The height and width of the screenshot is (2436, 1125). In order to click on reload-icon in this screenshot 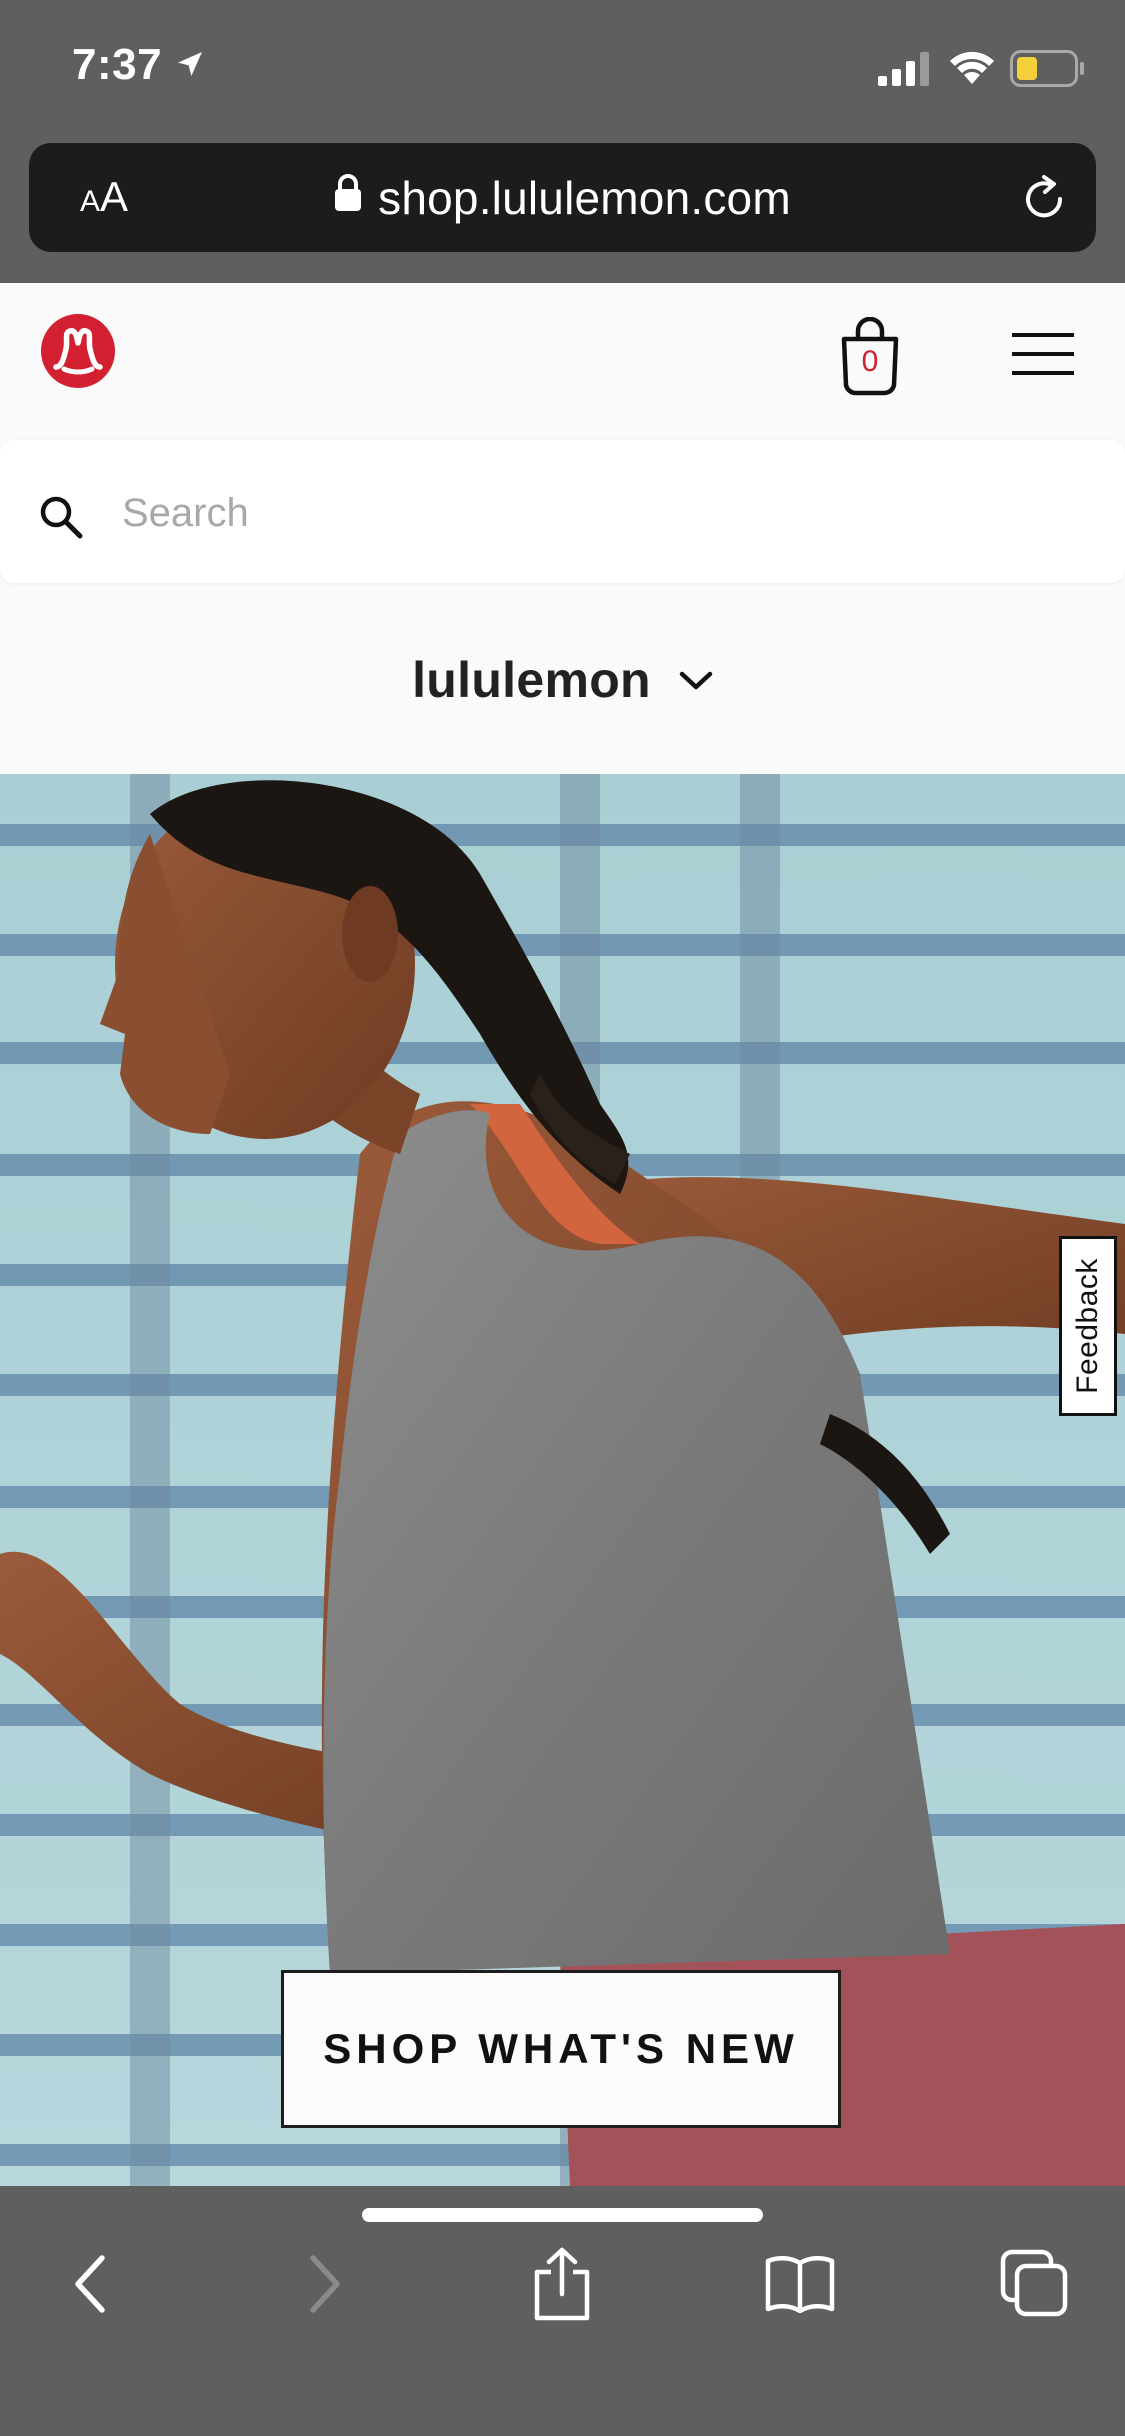, I will do `click(1044, 201)`.